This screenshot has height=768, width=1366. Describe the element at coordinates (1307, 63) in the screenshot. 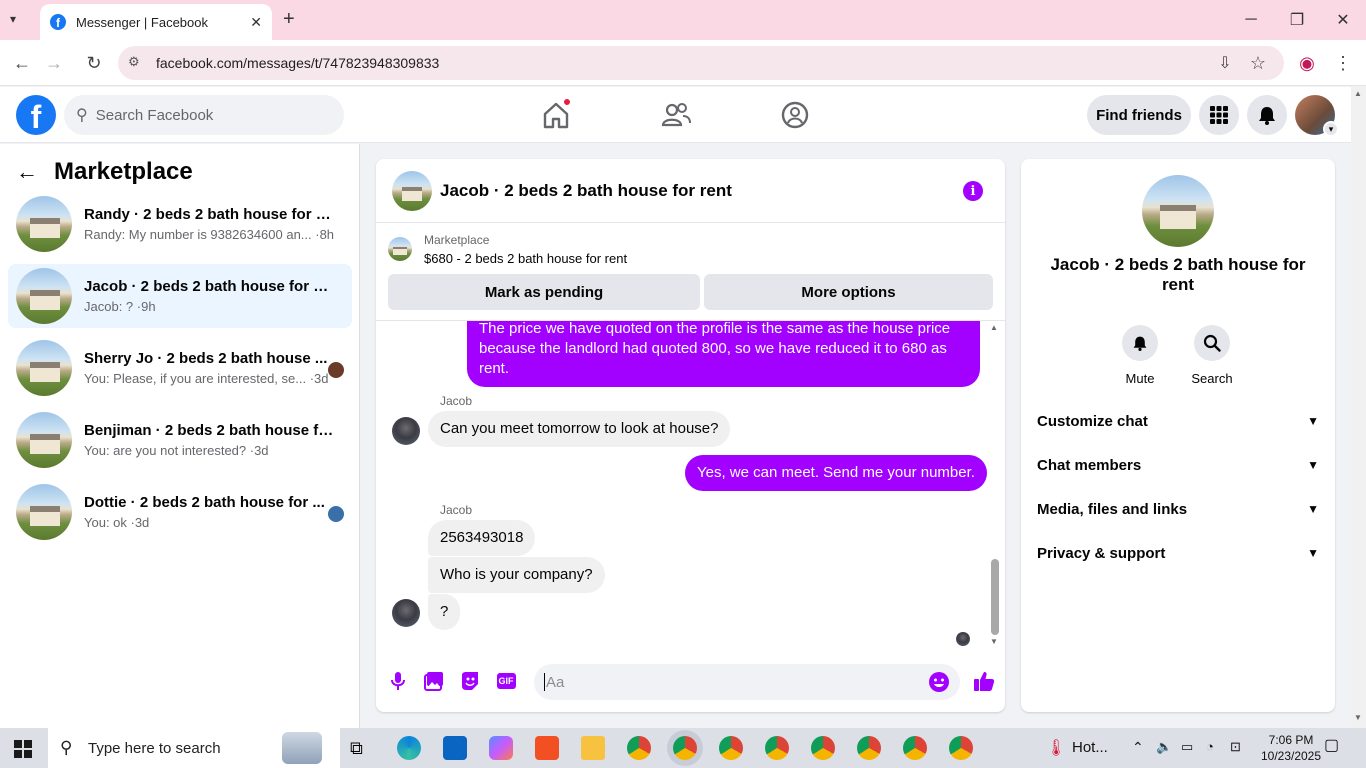

I see `profile-icon: ◉` at that location.